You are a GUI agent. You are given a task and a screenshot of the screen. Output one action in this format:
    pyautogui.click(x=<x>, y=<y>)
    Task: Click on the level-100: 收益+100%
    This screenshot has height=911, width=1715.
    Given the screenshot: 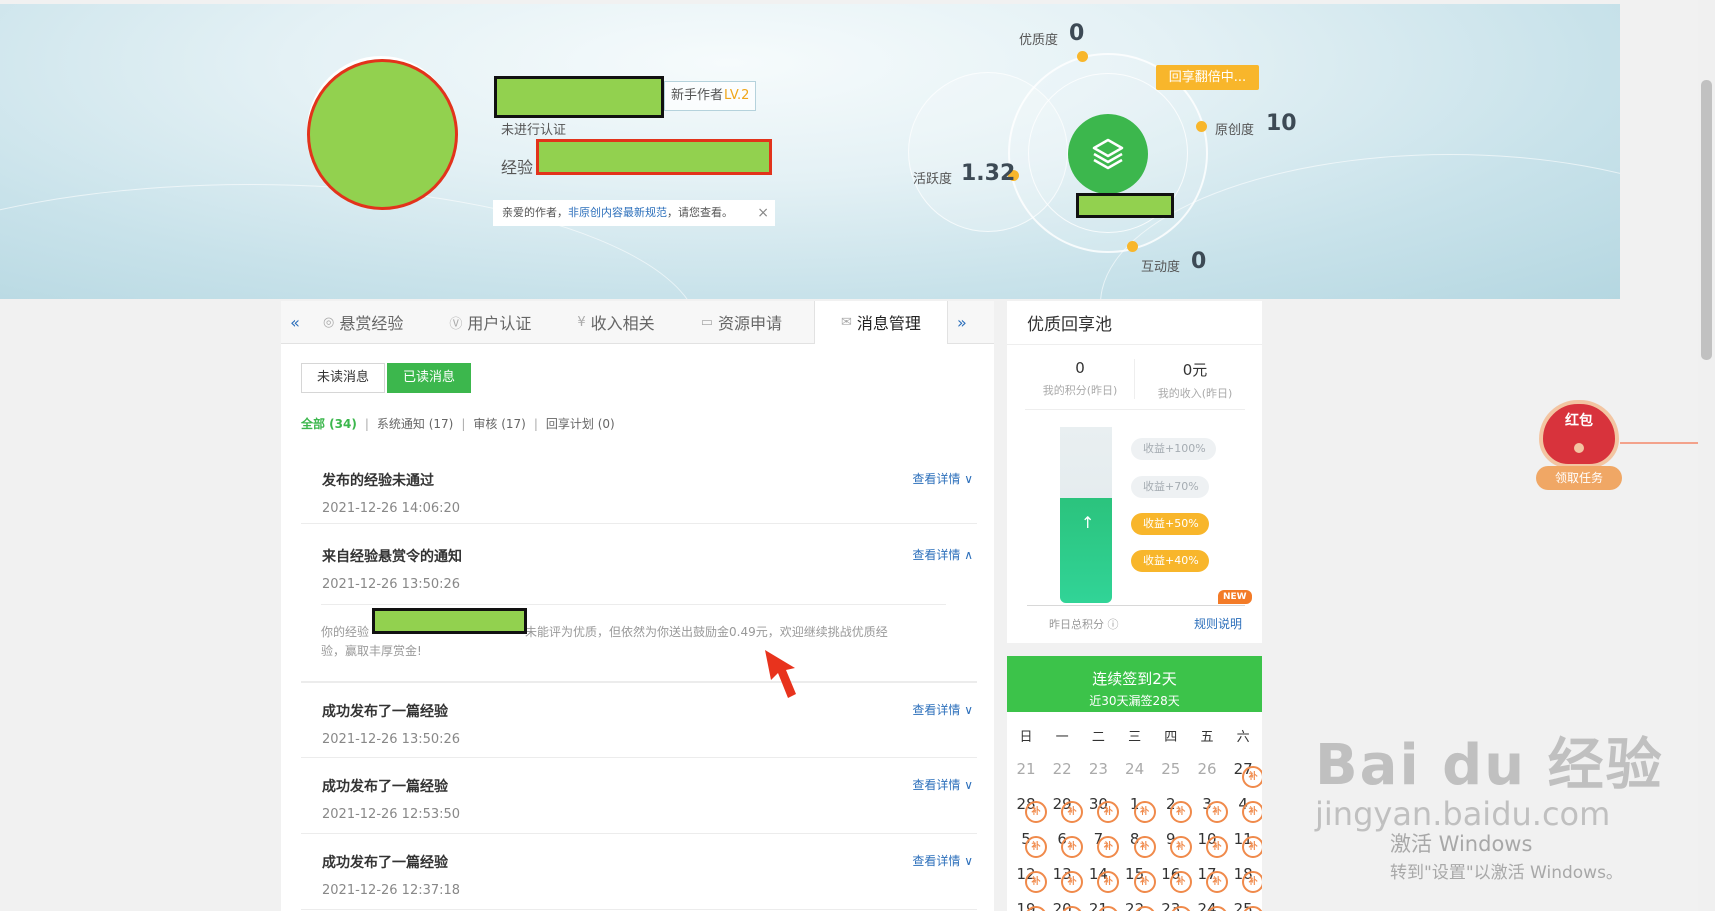 What is the action you would take?
    pyautogui.click(x=1173, y=449)
    